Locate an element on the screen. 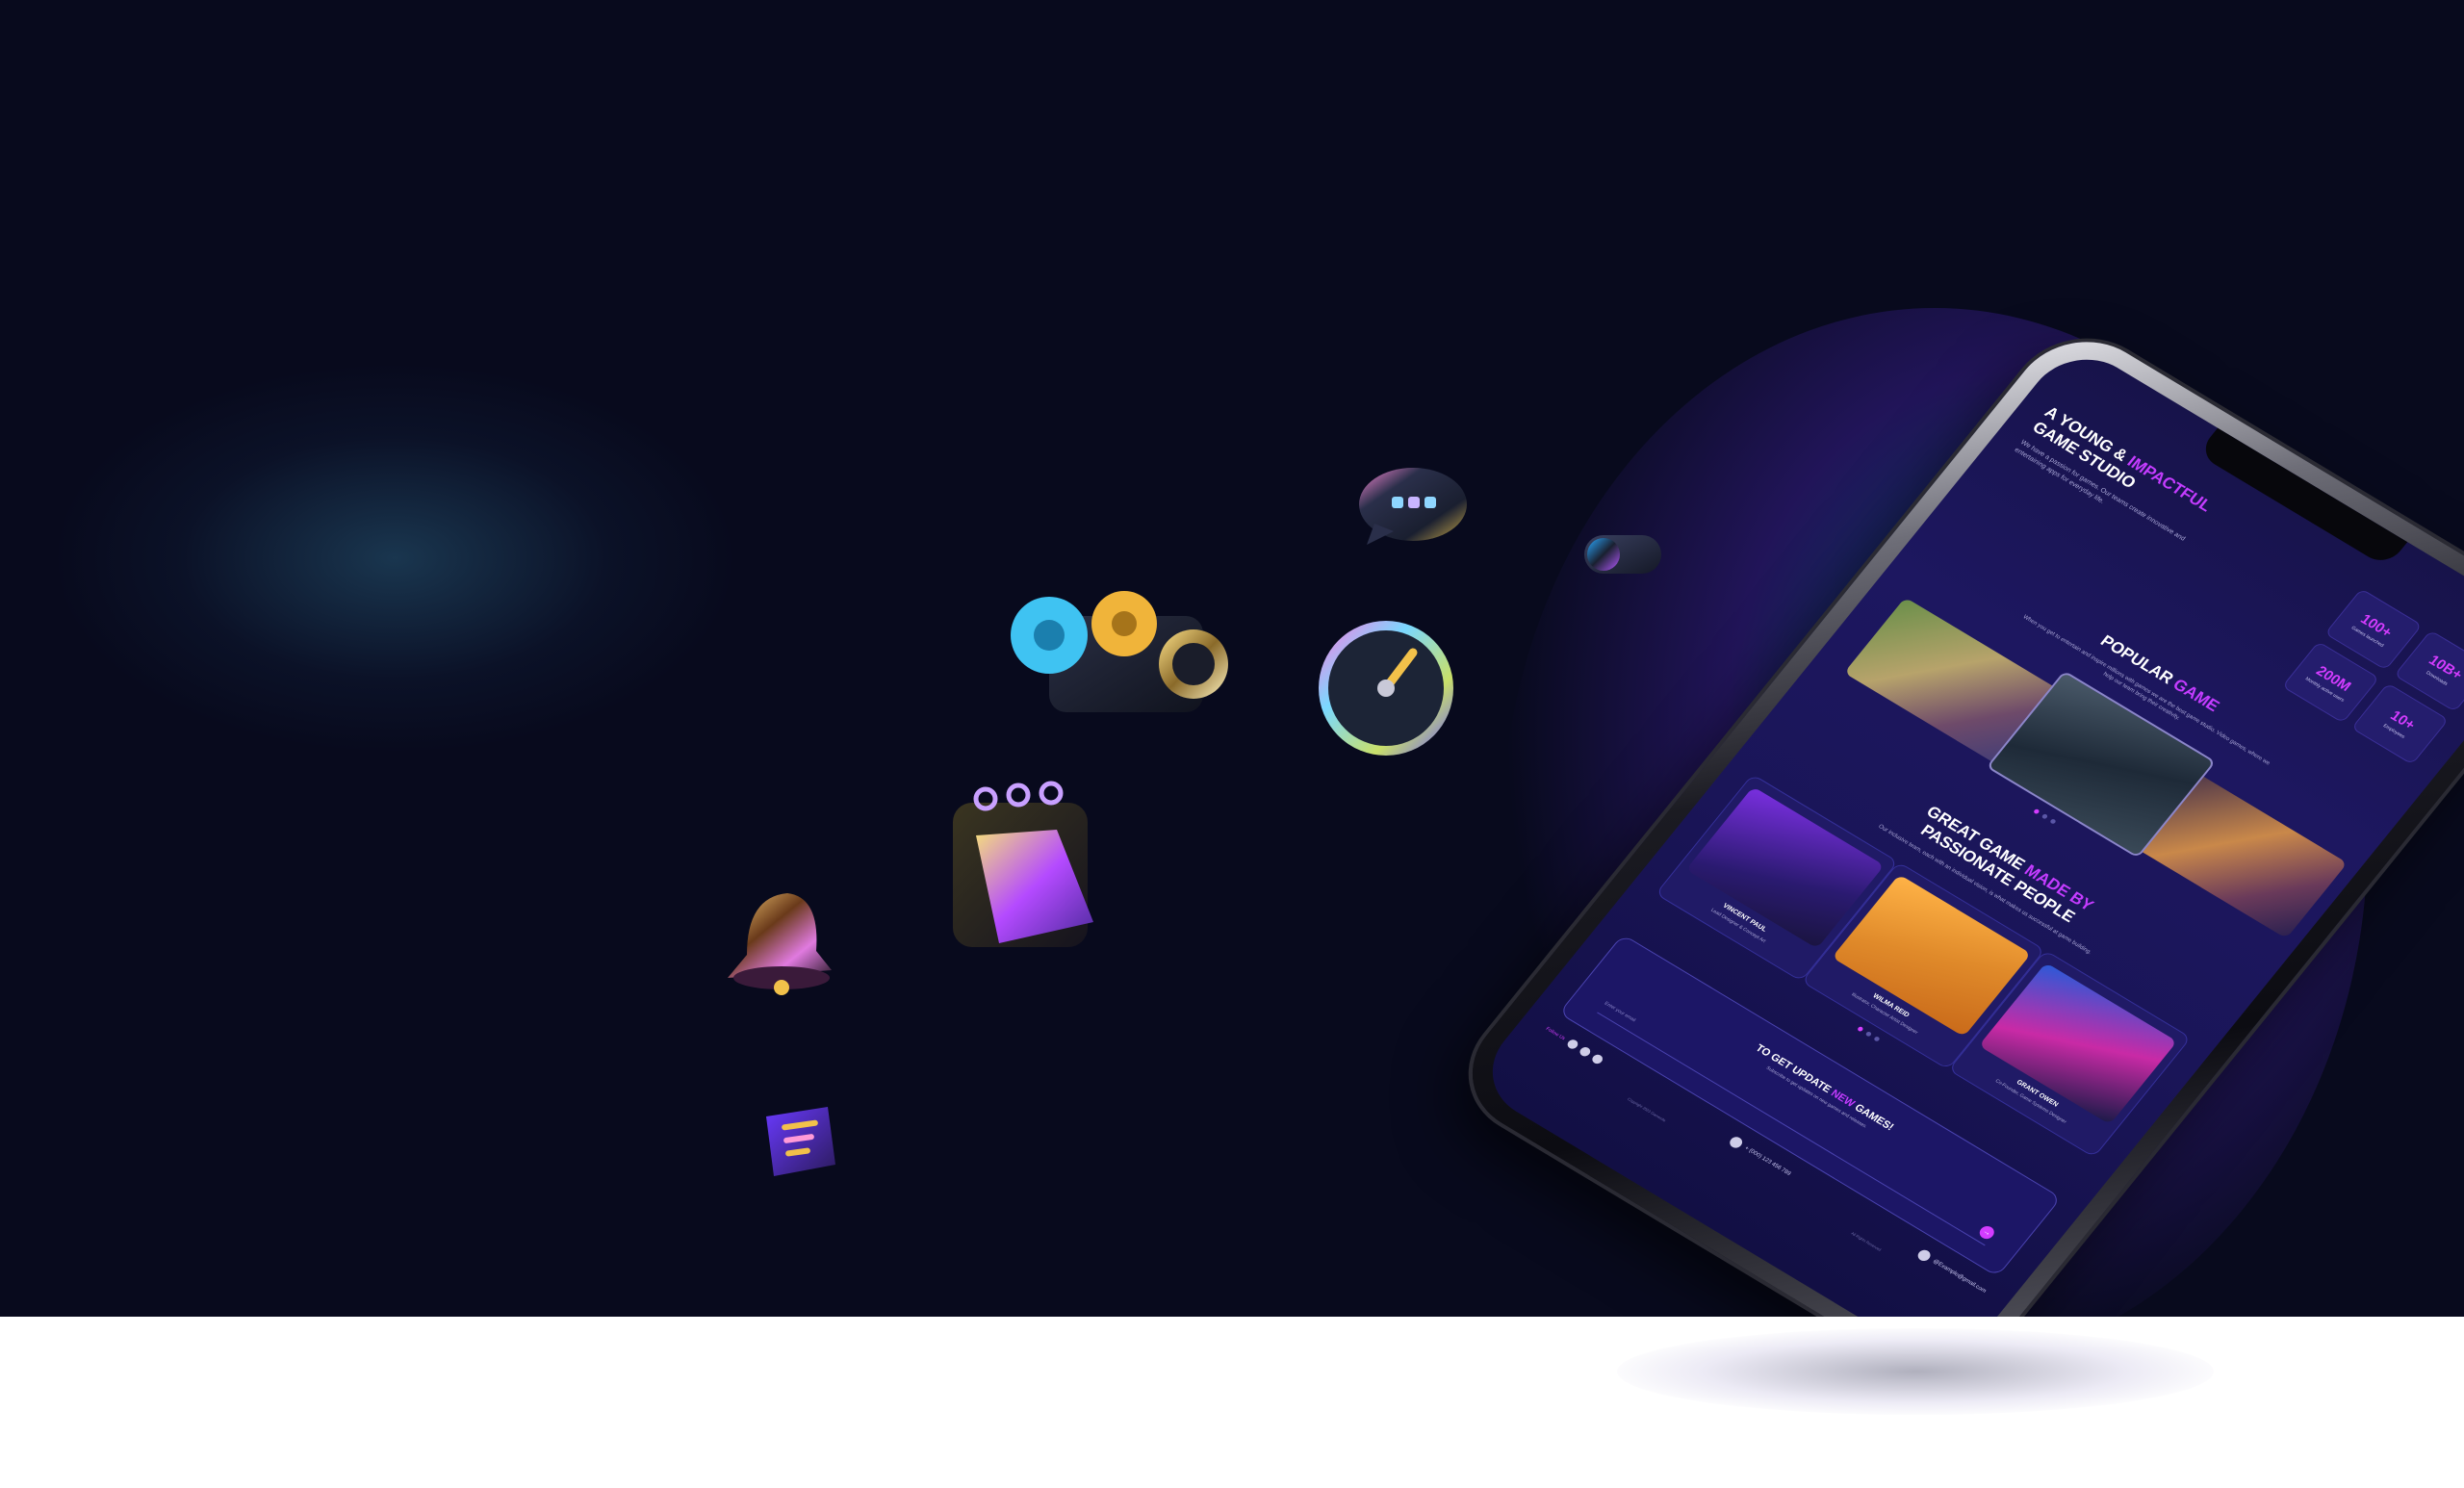 The image size is (2464, 1488). facebook-icon is located at coordinates (1572, 1045).